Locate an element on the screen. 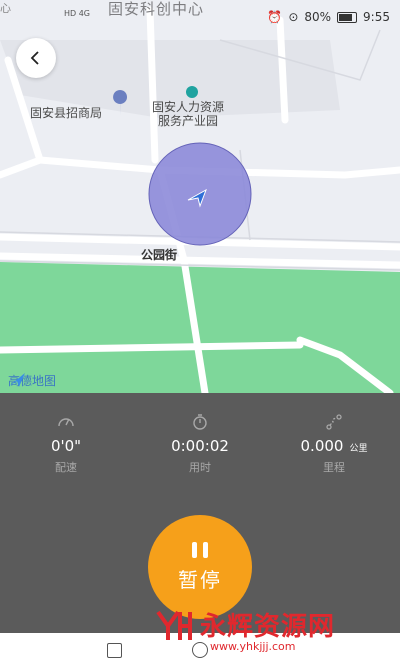 This screenshot has width=400, height=666. poi-label-line2: 服务产业园 is located at coordinates (188, 121).